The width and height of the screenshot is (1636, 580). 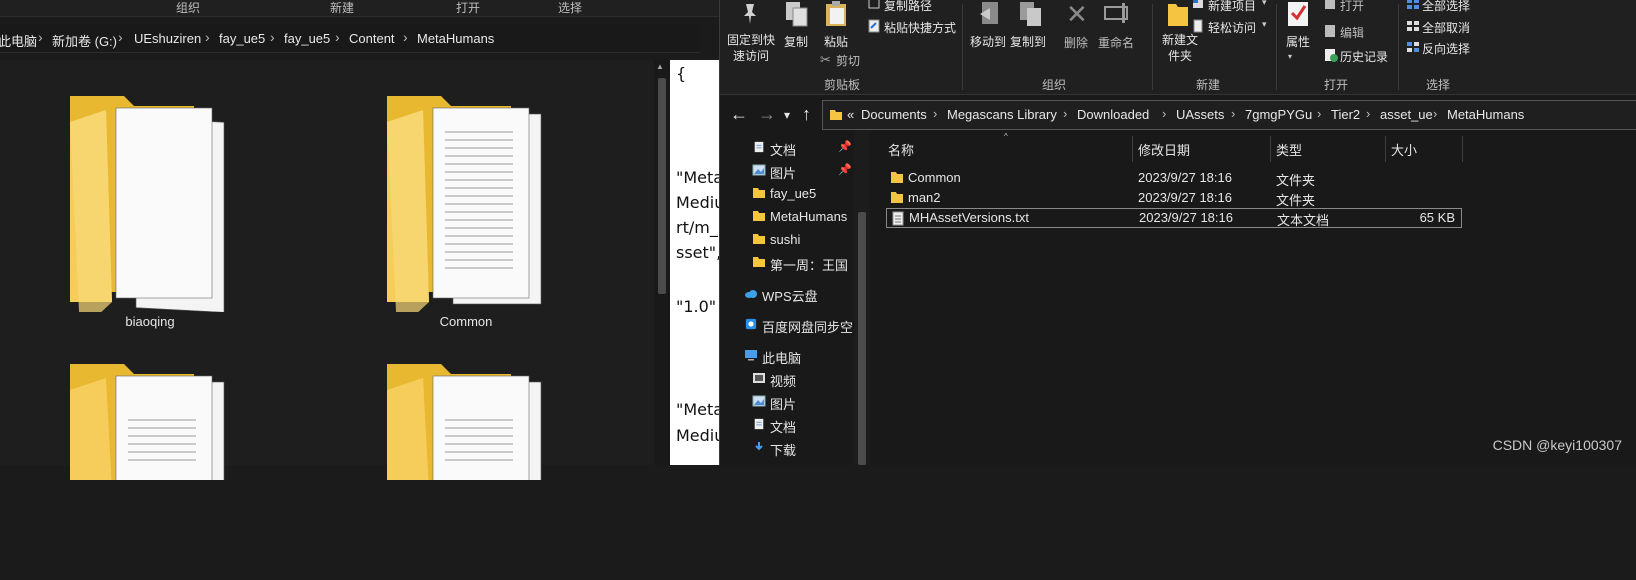 I want to click on breadcrumb-item: 新加卷 (G:), so click(x=84, y=40).